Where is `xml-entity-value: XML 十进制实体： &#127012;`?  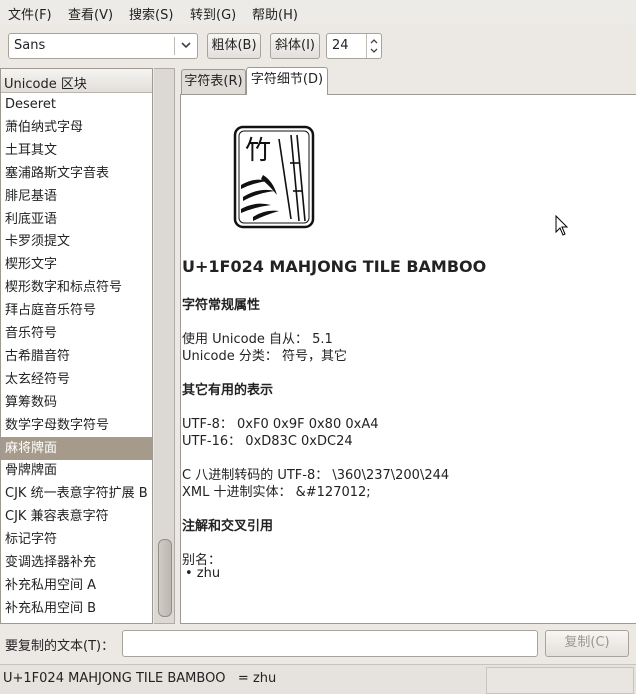 xml-entity-value: XML 十进制实体： &#127012; is located at coordinates (276, 492).